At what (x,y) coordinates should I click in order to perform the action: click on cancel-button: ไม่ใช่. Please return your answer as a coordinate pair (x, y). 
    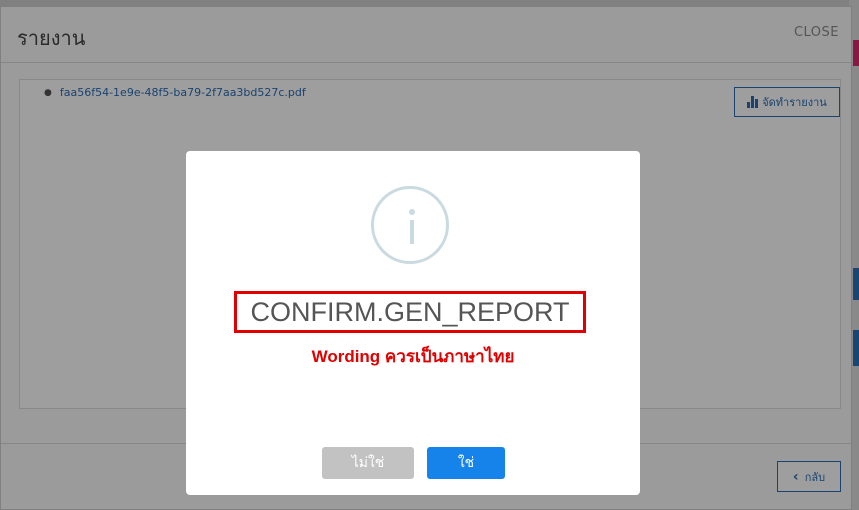
    Looking at the image, I should click on (368, 463).